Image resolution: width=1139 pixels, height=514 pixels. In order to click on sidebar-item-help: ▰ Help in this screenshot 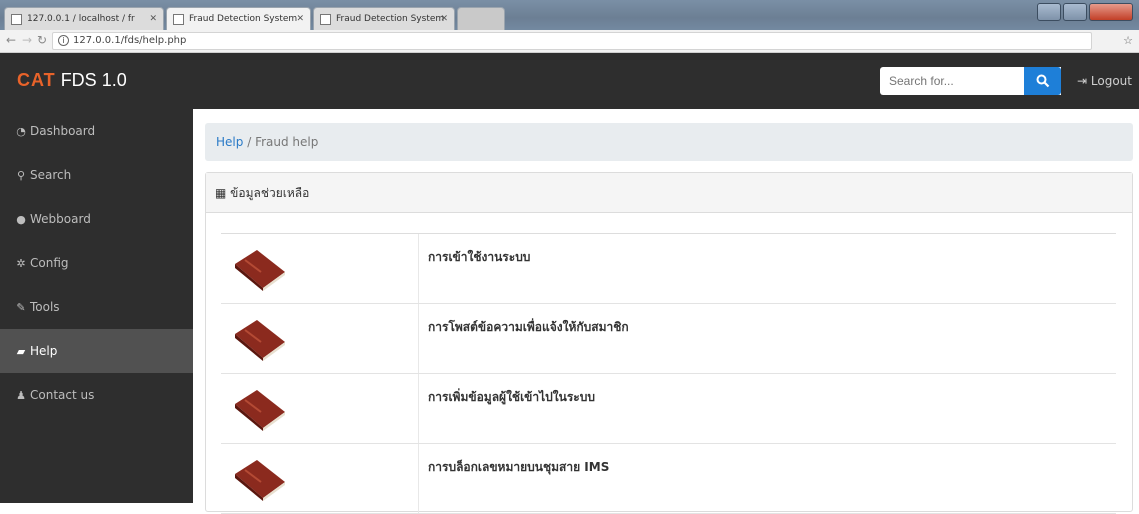, I will do `click(96, 351)`.